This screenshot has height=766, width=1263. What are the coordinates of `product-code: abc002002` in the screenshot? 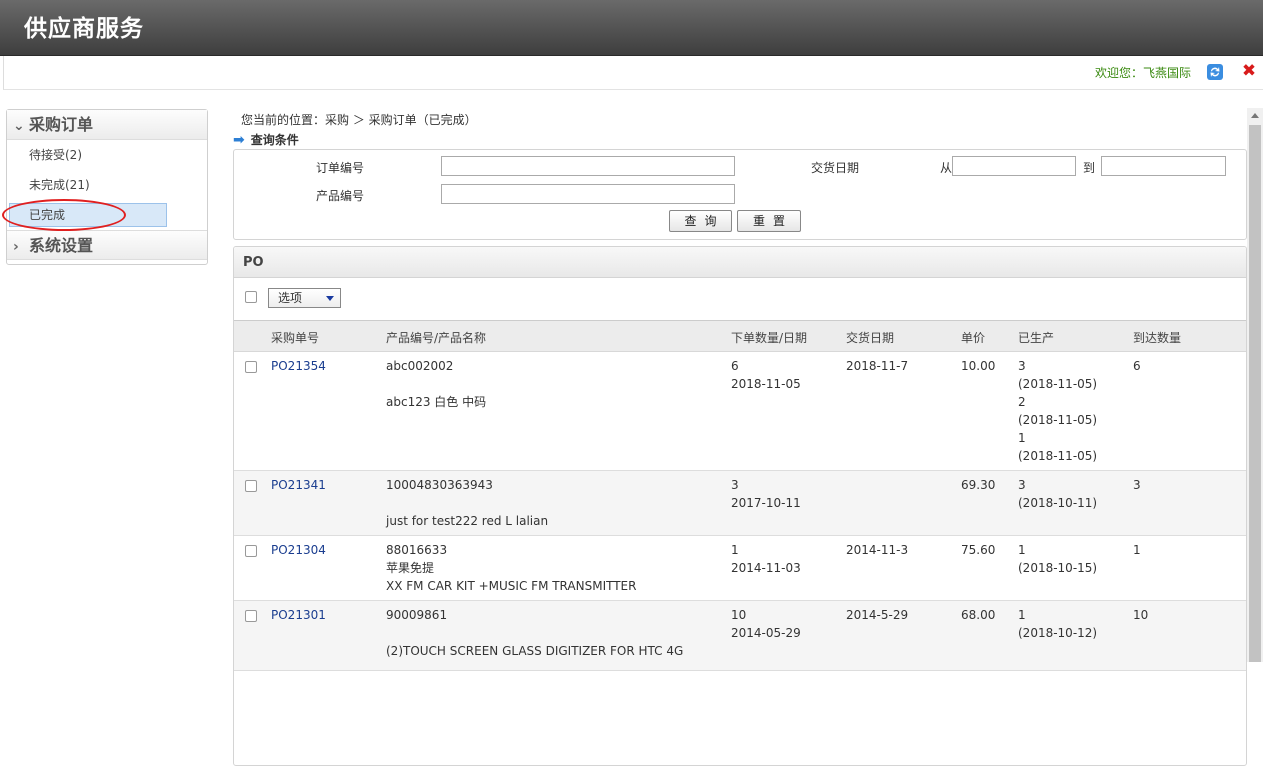 It's located at (420, 366).